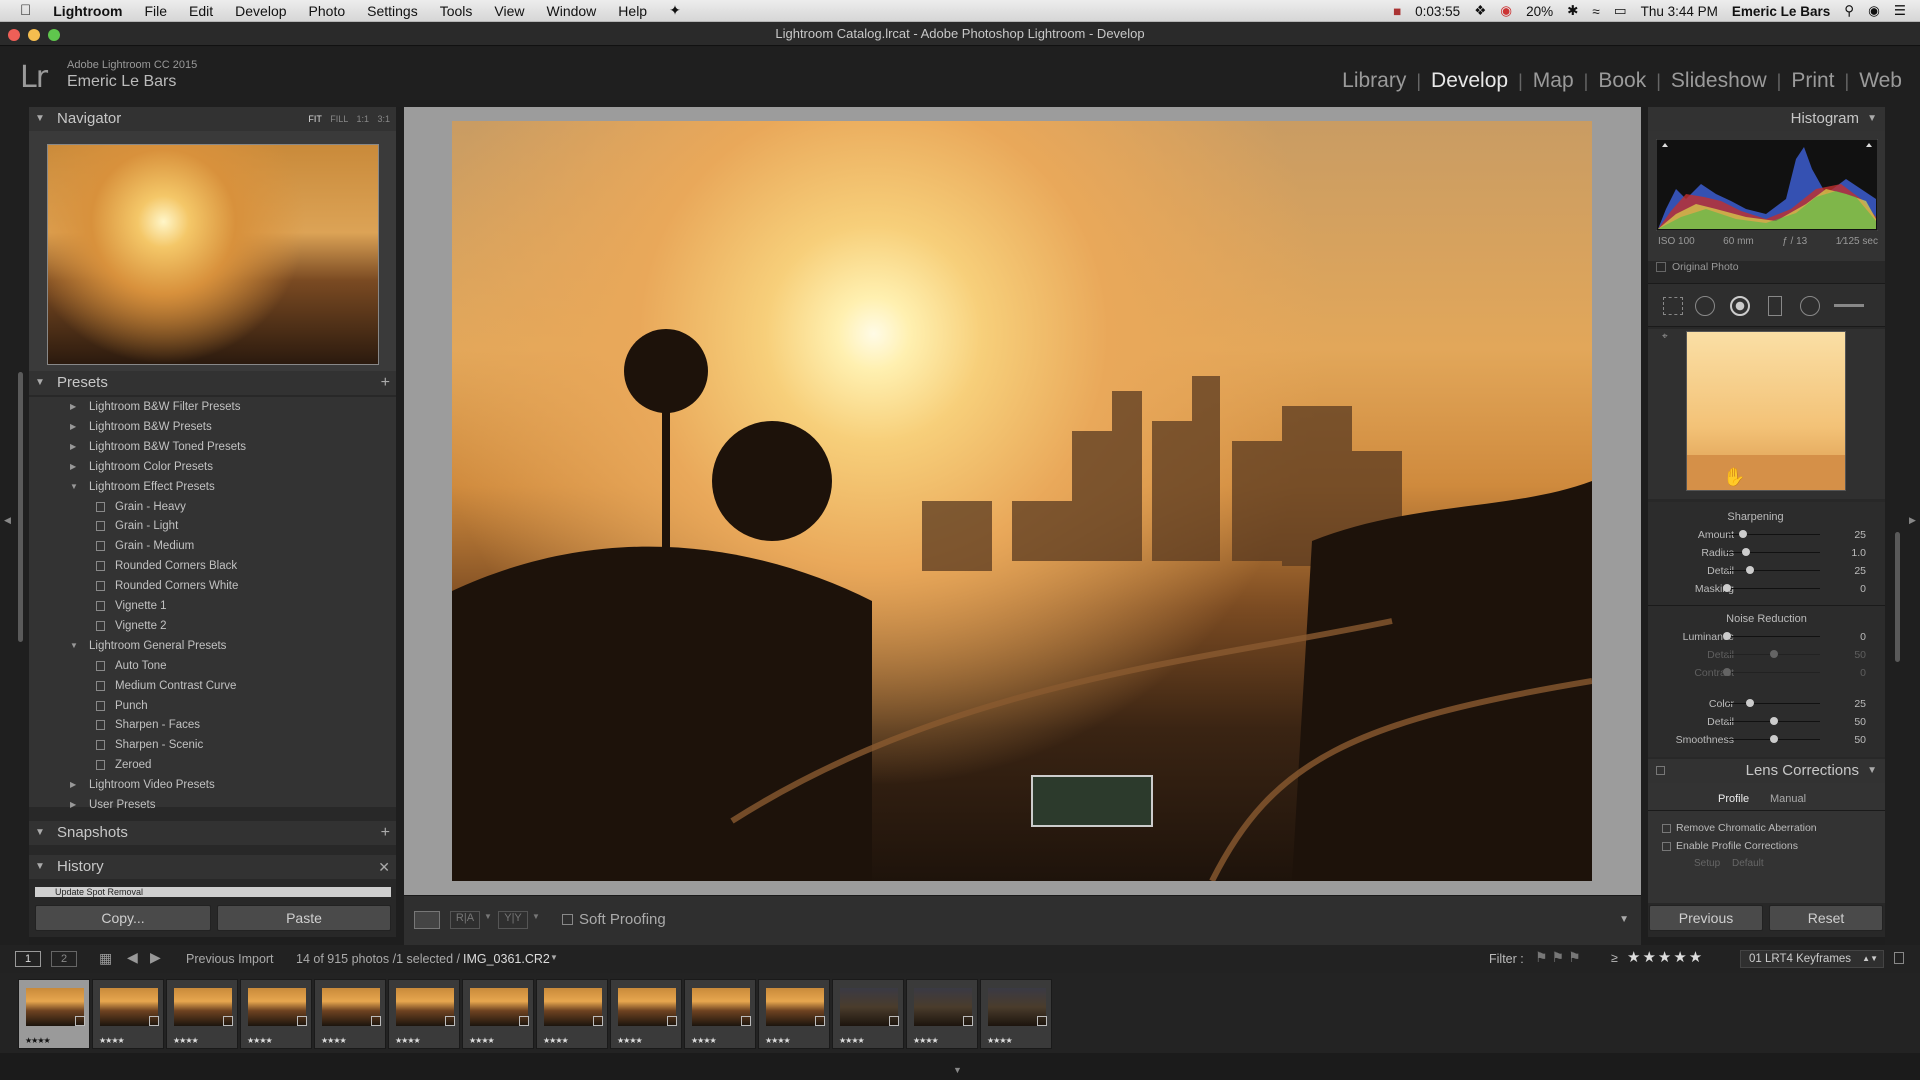 The width and height of the screenshot is (1920, 1080). What do you see at coordinates (1480, 11) in the screenshot?
I see `dropbox-icon: ❖` at bounding box center [1480, 11].